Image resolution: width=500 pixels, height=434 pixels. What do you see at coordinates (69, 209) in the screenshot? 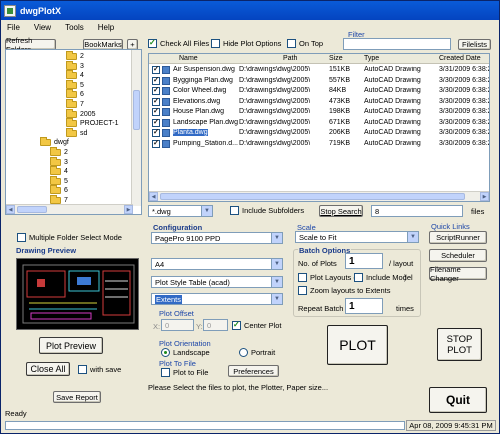
I see `tree-horizontal-scrollbar: ◀ ▶` at bounding box center [69, 209].